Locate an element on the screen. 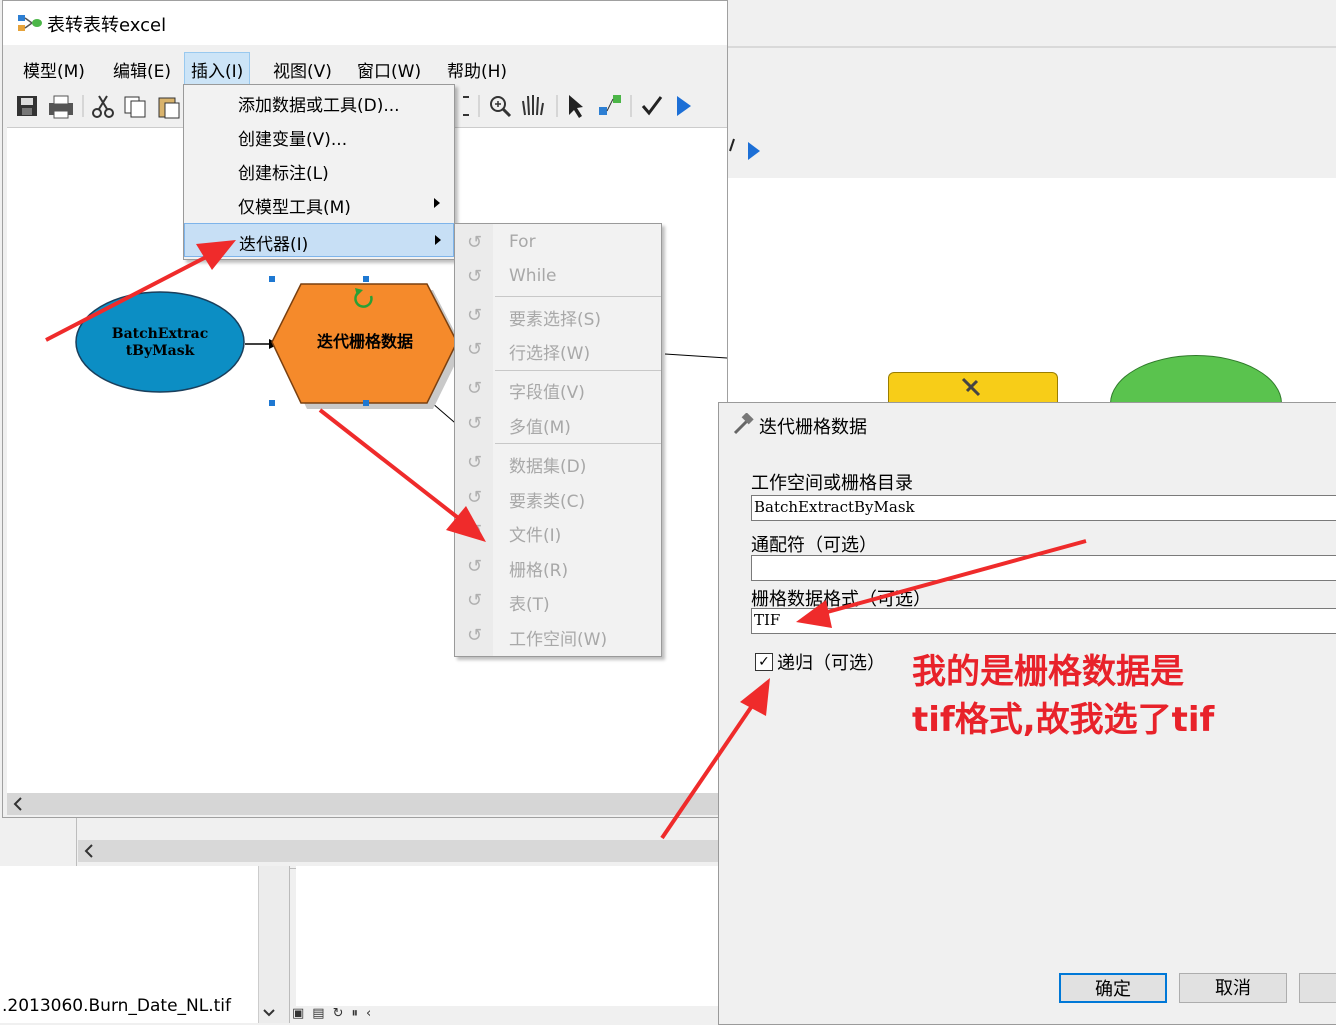 The image size is (1336, 1025). iterator-feature-selection: ↺ 要素选择(S) is located at coordinates (558, 316).